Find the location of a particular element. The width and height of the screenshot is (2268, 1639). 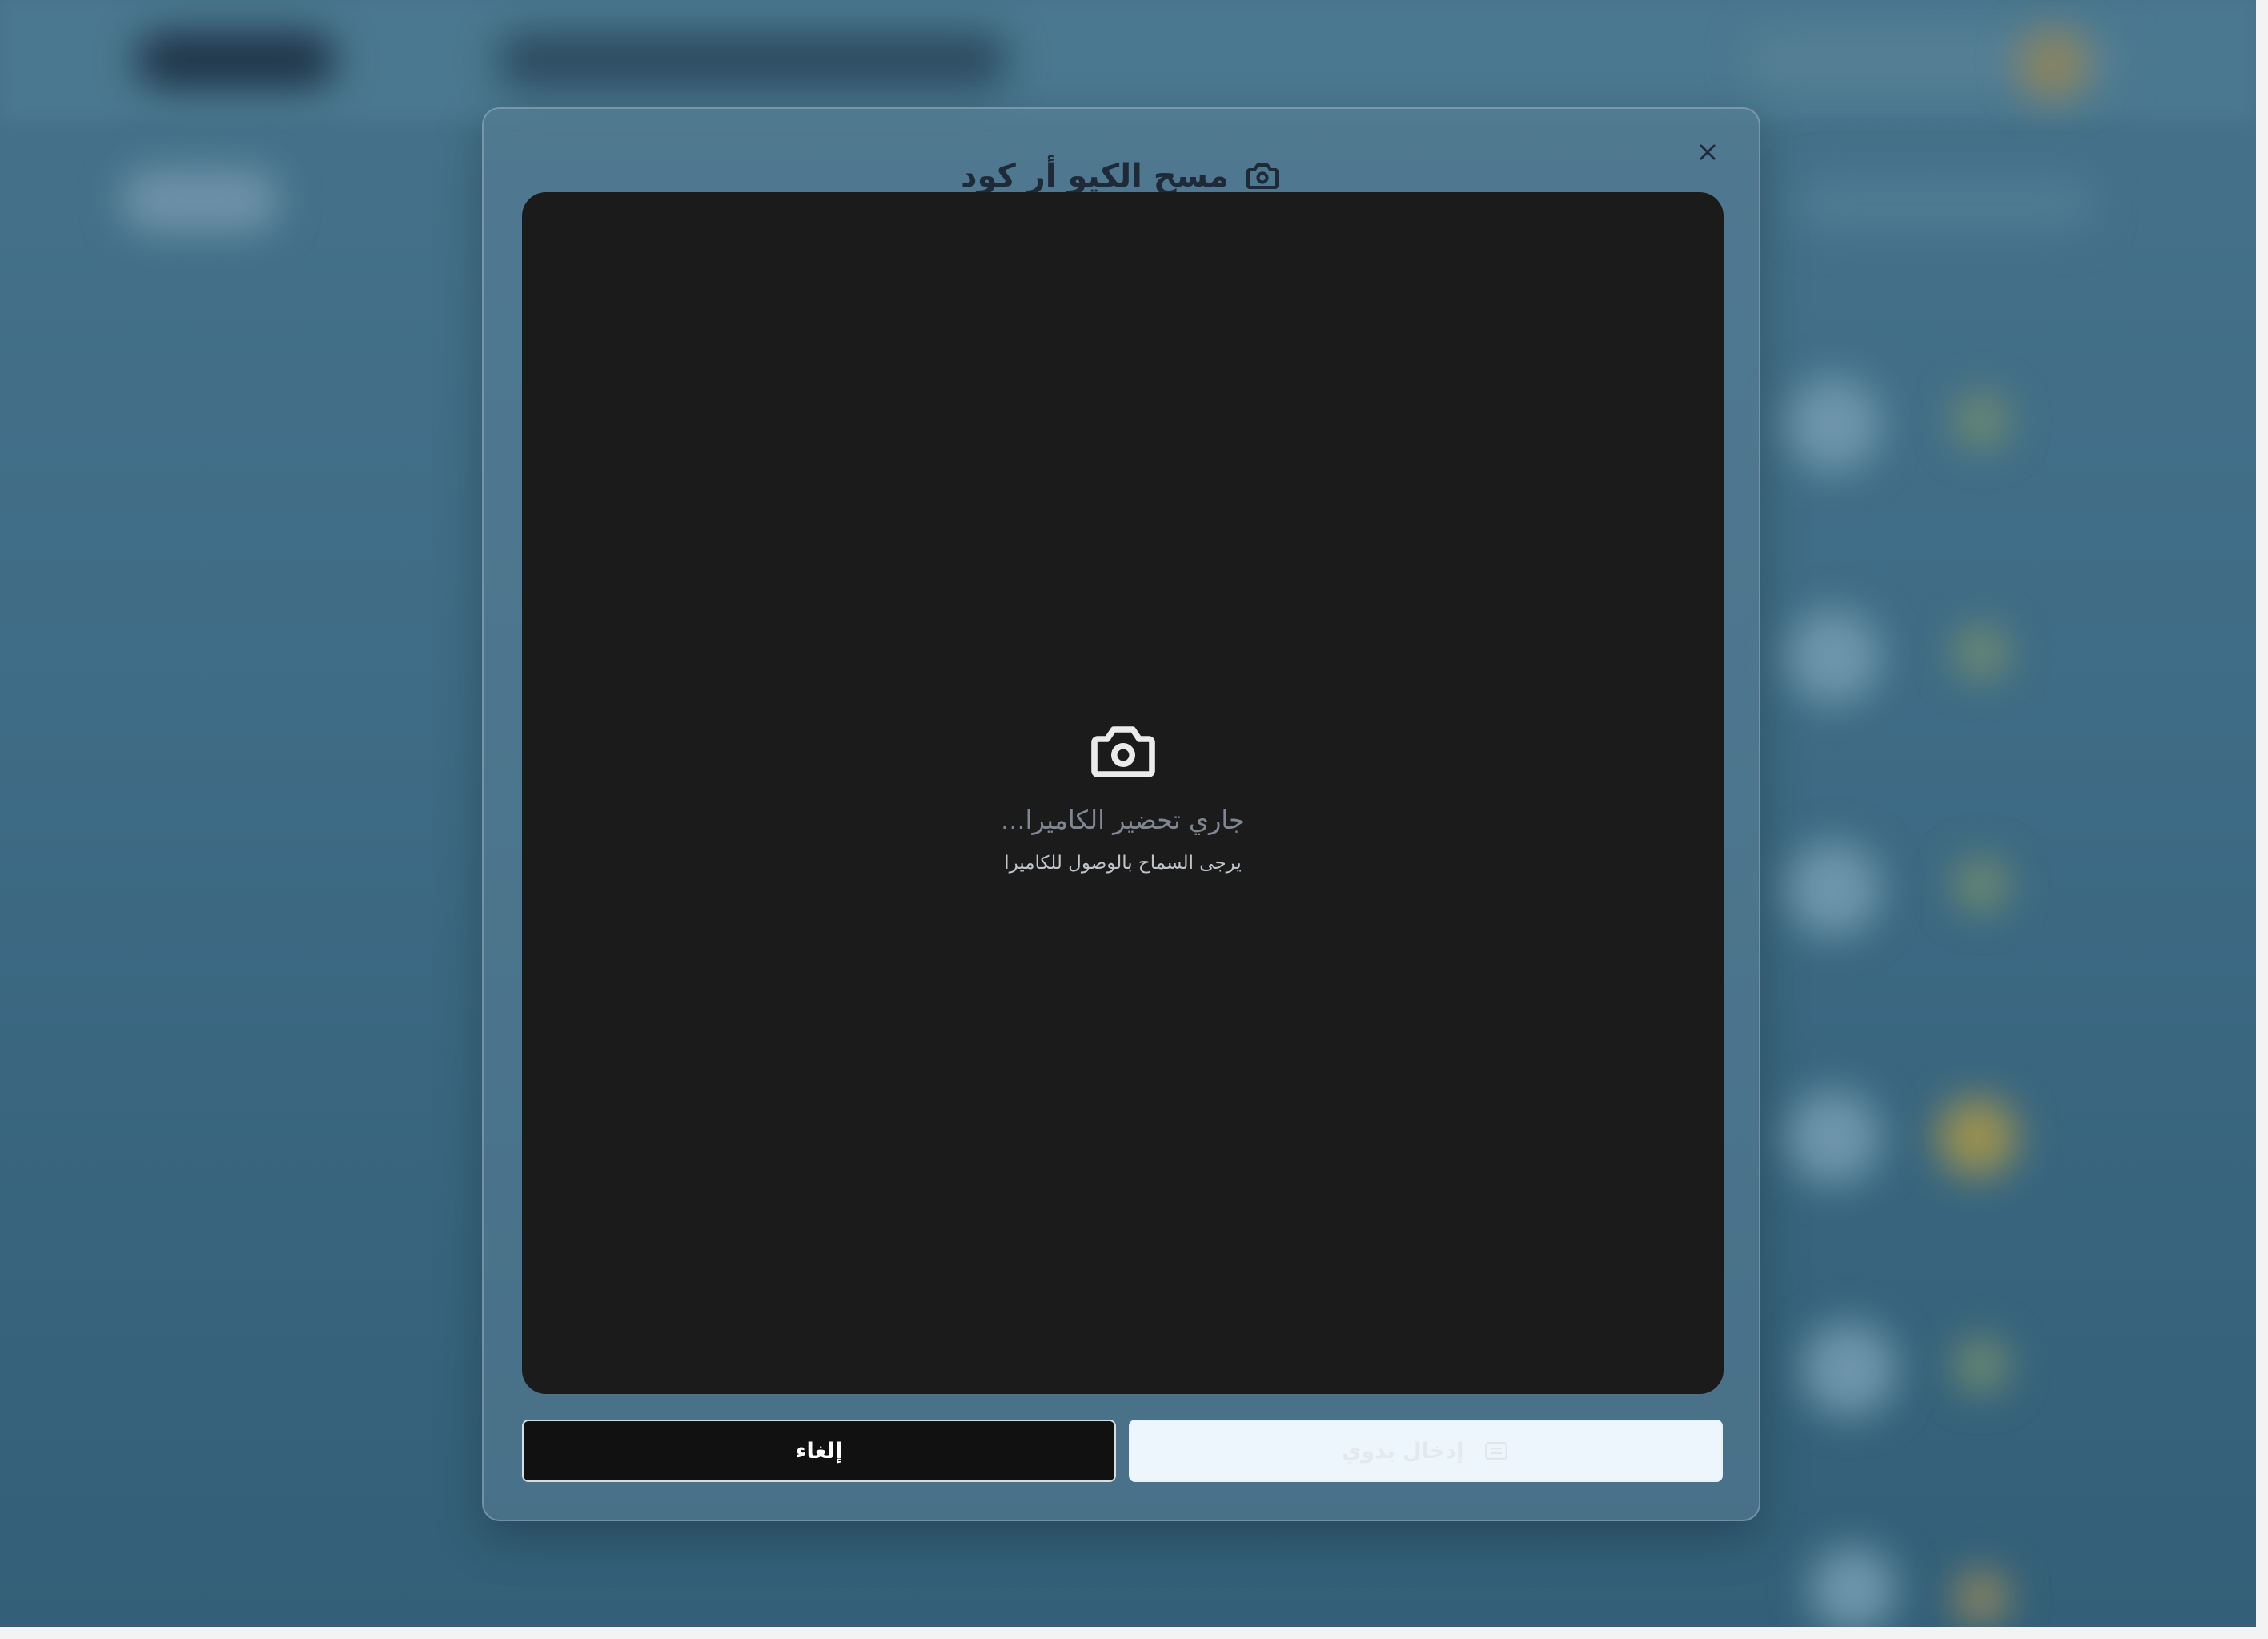

manual-entry-label: إدخال يدوي is located at coordinates (1402, 1451).